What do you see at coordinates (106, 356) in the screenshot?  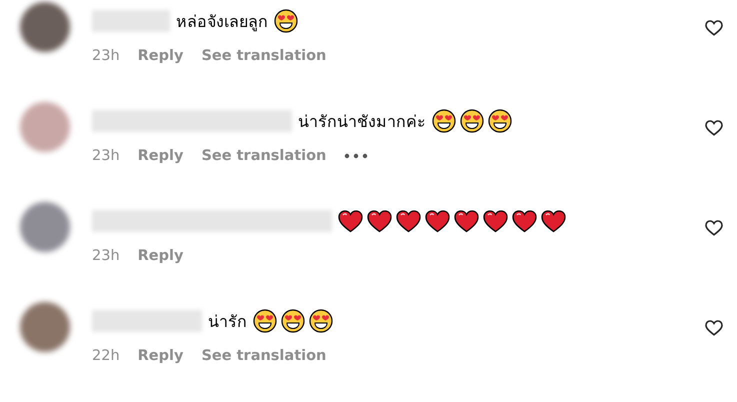 I see `comment-time: 22h` at bounding box center [106, 356].